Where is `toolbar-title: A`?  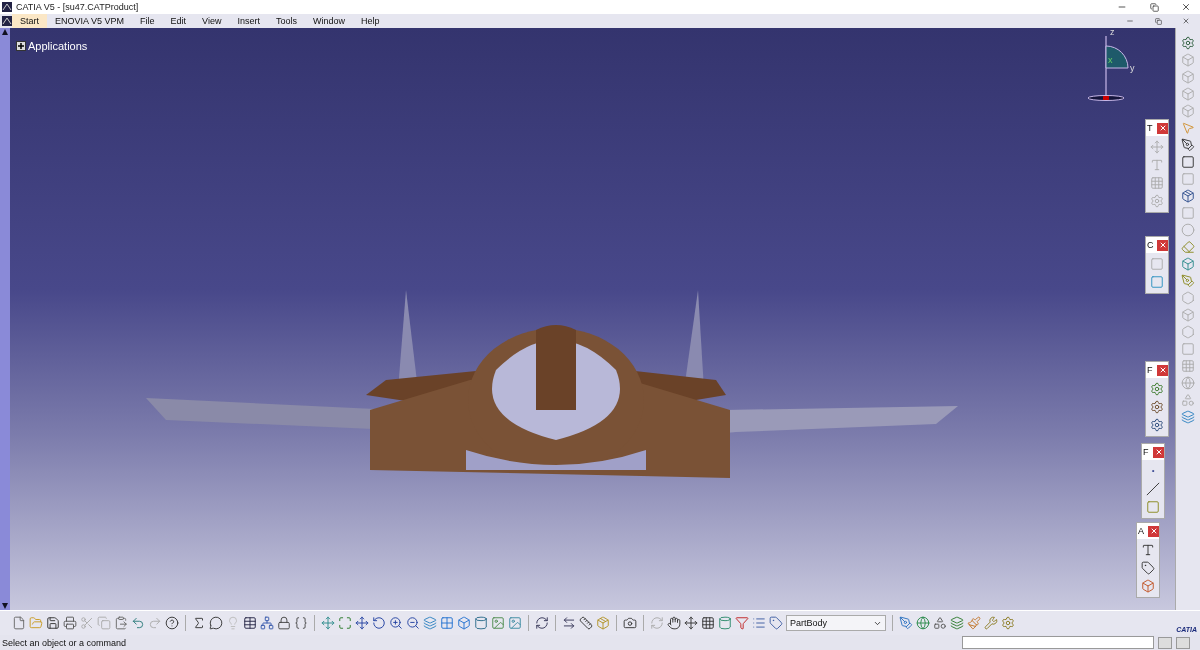 toolbar-title: A is located at coordinates (1140, 531).